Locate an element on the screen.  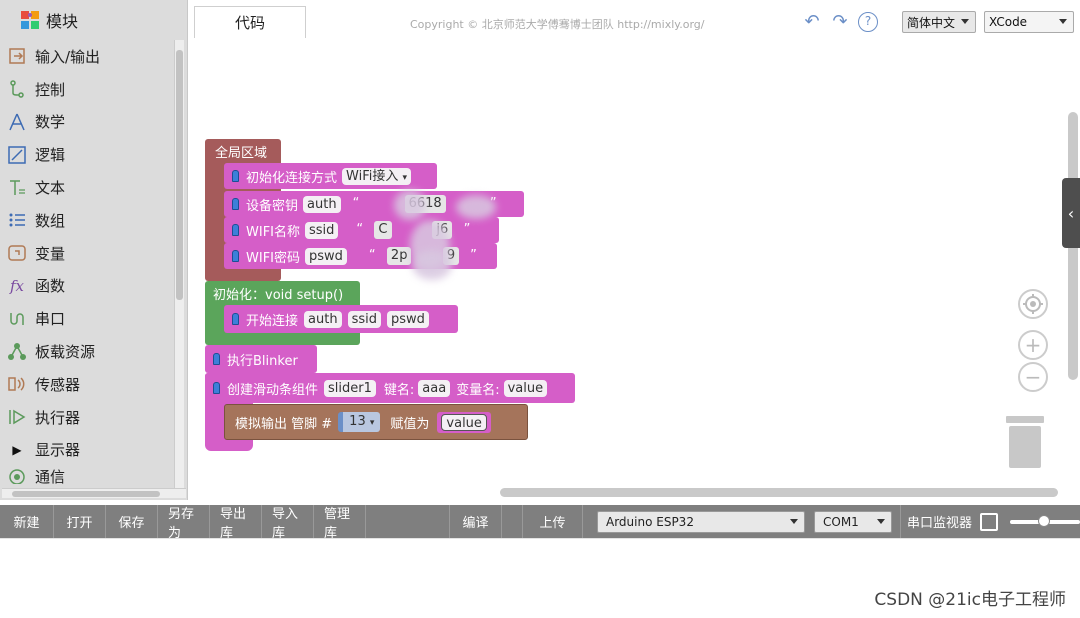
port-value: COM1 is located at coordinates (841, 522).